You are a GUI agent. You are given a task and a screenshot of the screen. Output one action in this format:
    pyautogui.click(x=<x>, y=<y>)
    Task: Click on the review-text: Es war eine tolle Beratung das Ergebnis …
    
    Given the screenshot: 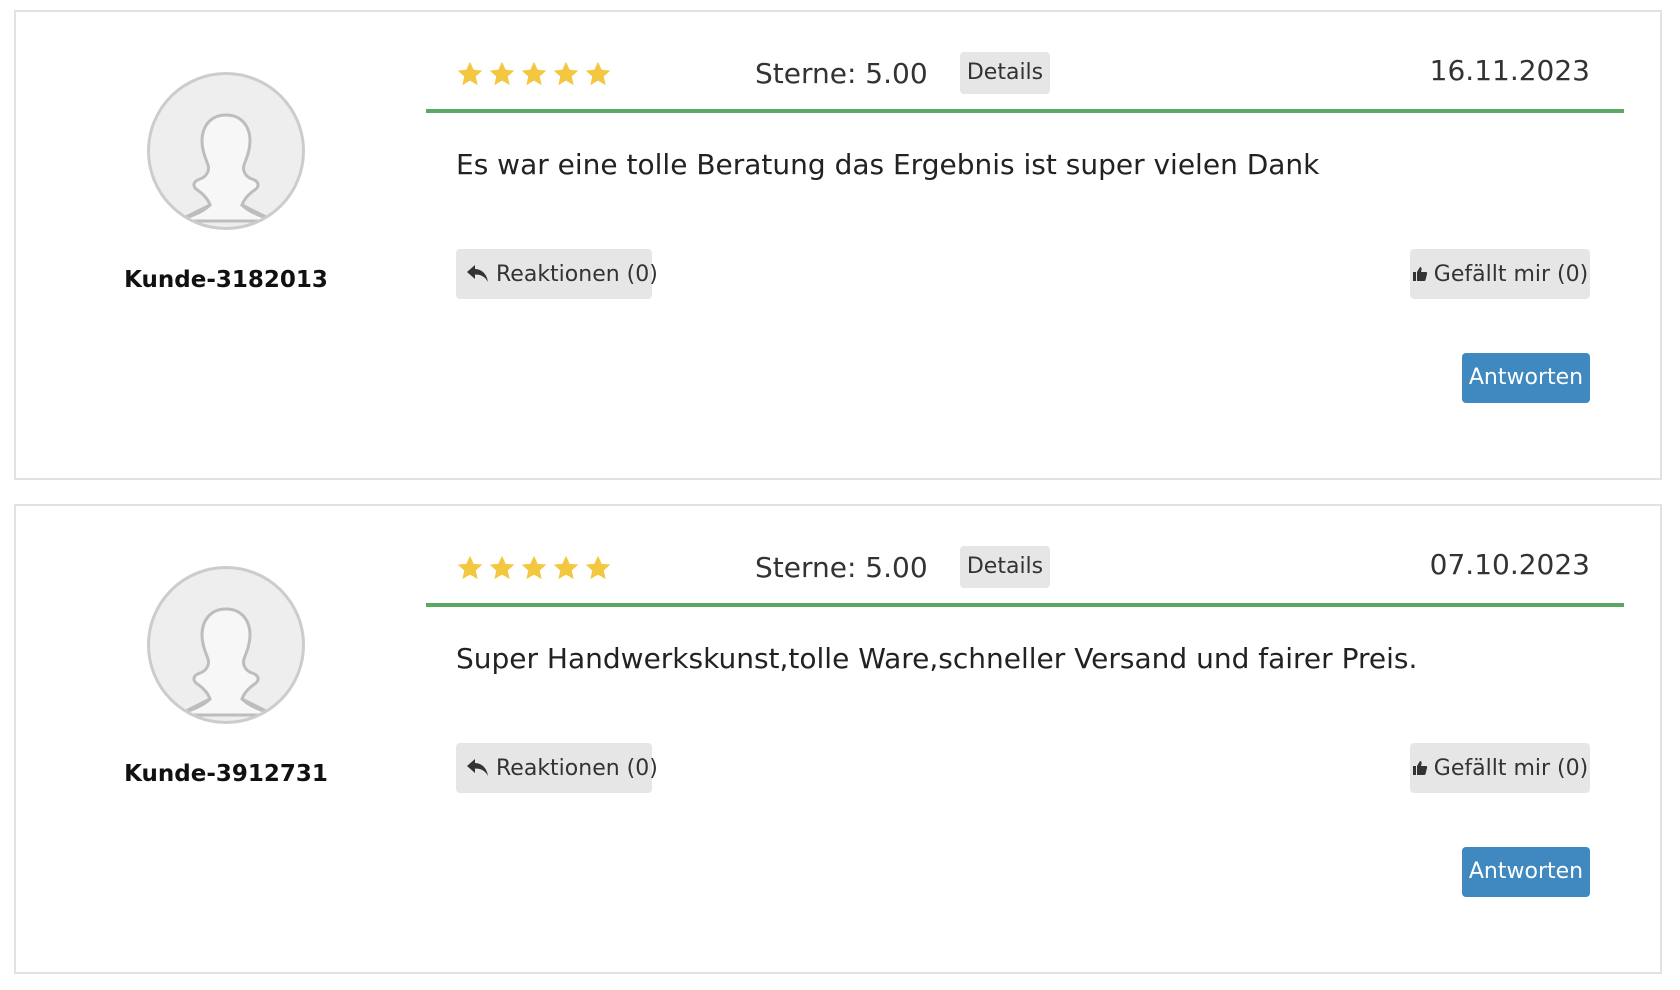 What is the action you would take?
    pyautogui.click(x=888, y=164)
    